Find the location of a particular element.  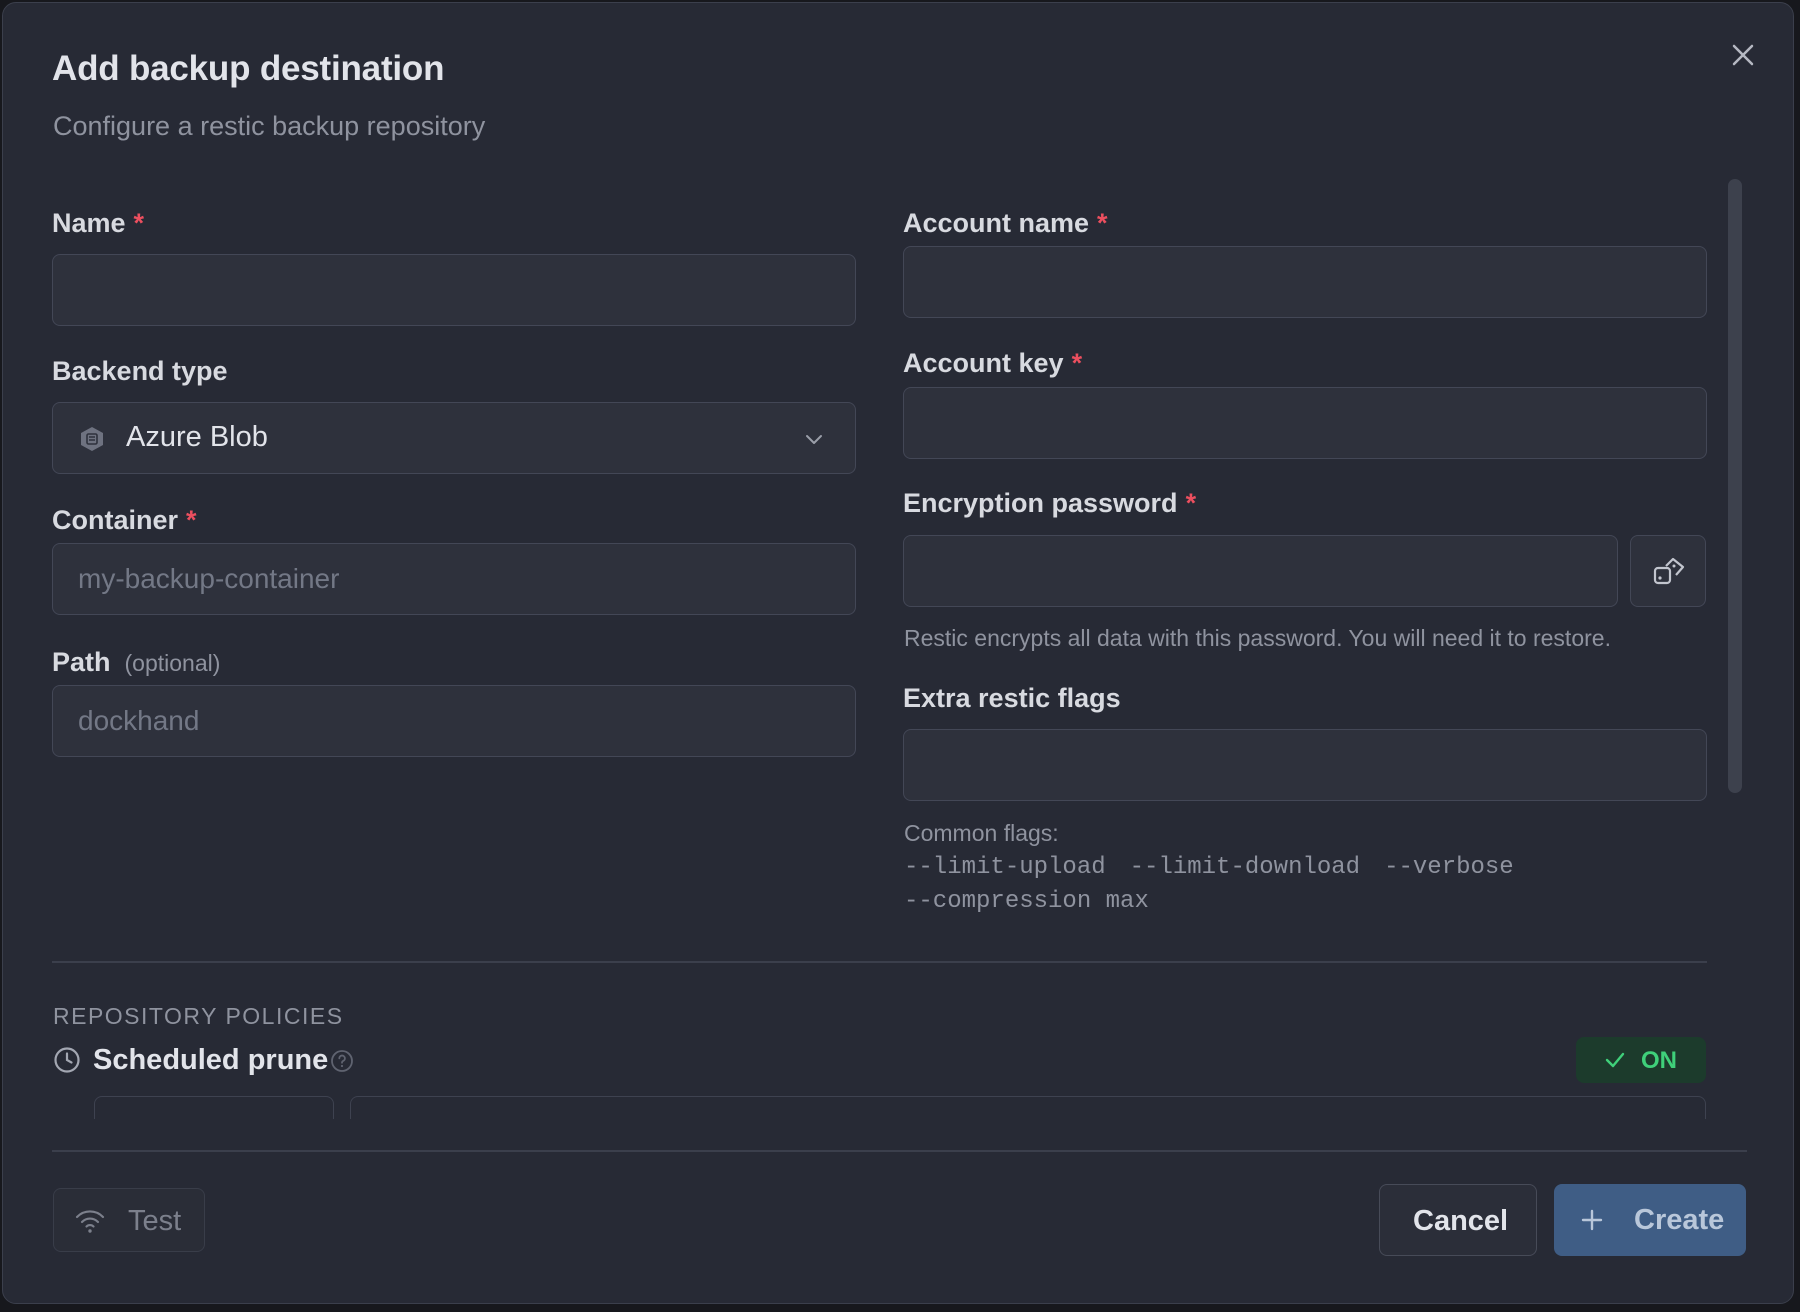

scroll-mask is located at coordinates (898, 1122).